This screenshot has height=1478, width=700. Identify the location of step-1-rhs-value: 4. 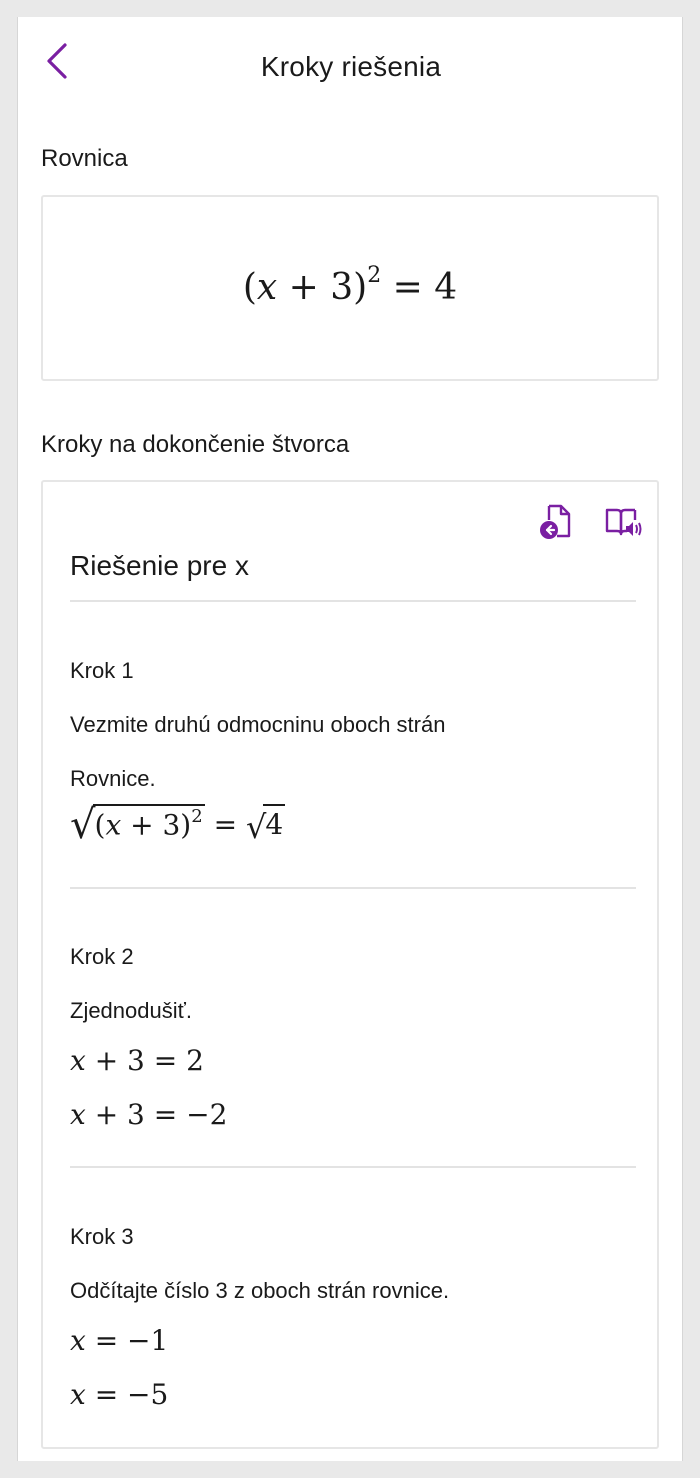
(274, 822).